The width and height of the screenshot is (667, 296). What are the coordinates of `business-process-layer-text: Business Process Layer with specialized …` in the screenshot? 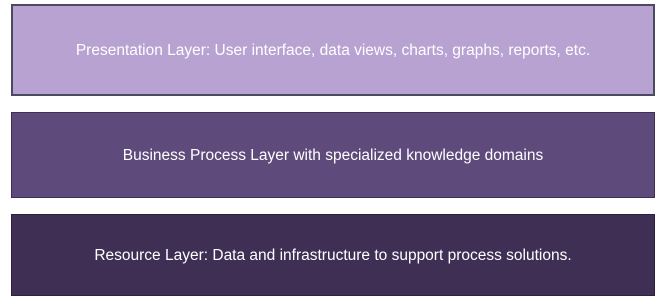 It's located at (333, 155).